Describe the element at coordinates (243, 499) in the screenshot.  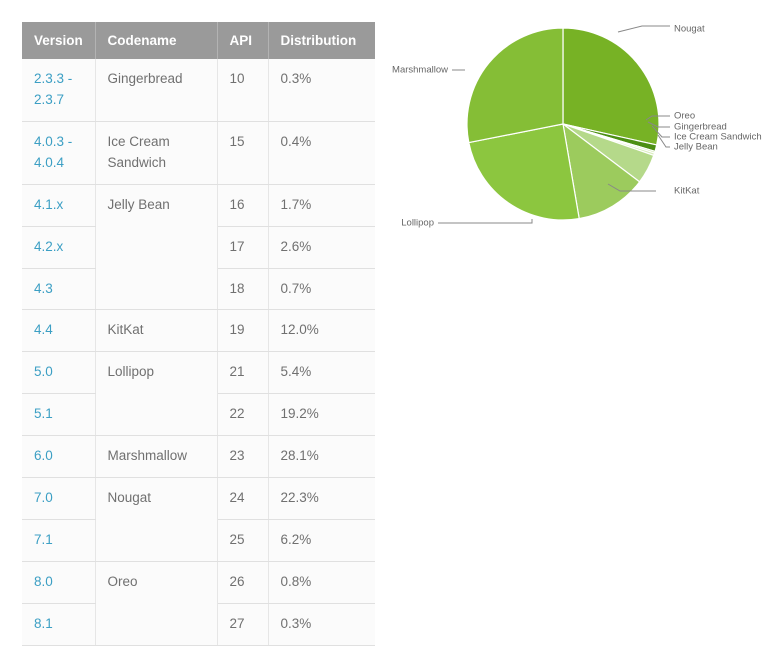
I see `cell-api: 24` at that location.